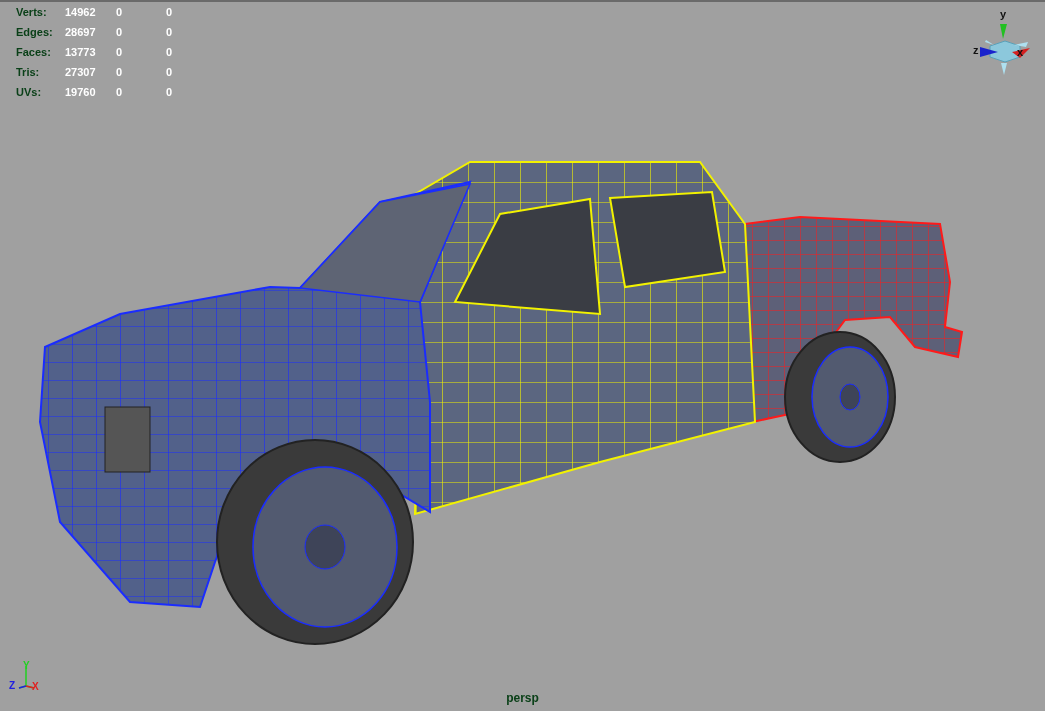 Image resolution: width=1045 pixels, height=711 pixels. Describe the element at coordinates (1020, 52) in the screenshot. I see `axis-label: x` at that location.